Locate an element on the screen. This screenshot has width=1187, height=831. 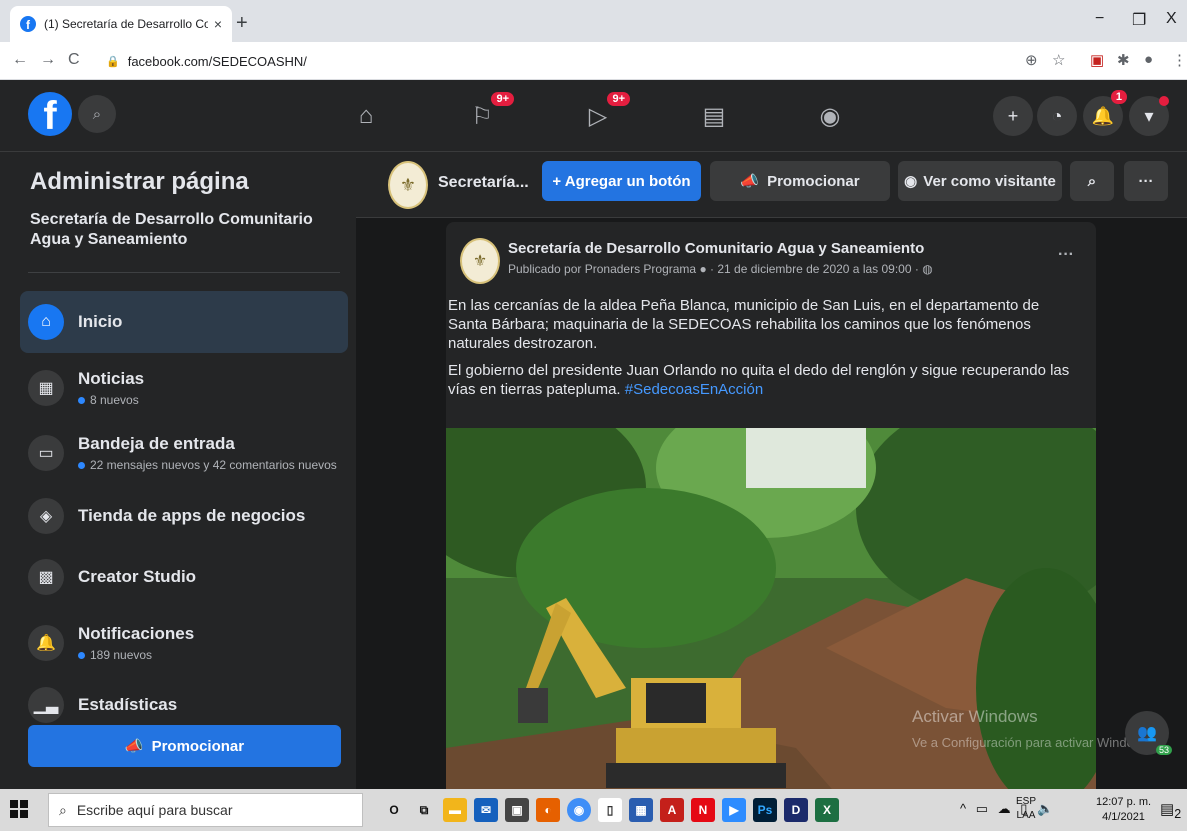
hashtag-link: #SedecoasEnAcción is located at coordinates (694, 389).